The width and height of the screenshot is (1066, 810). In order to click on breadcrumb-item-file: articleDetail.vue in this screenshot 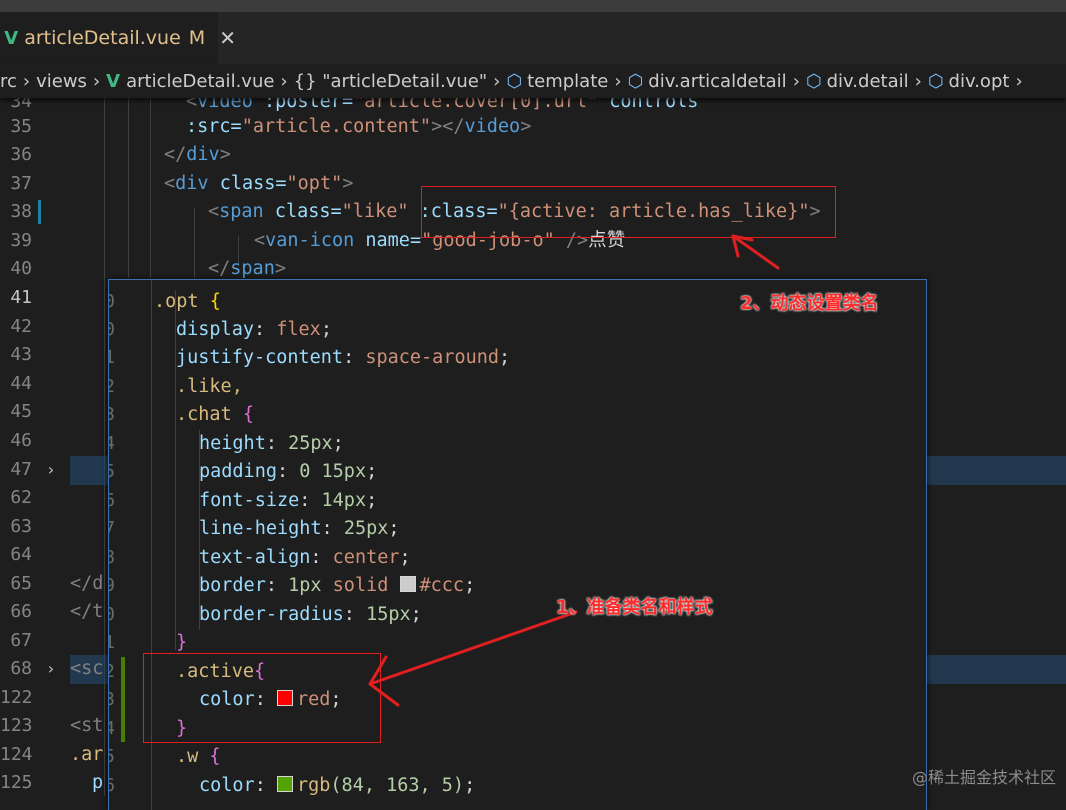, I will do `click(200, 81)`.